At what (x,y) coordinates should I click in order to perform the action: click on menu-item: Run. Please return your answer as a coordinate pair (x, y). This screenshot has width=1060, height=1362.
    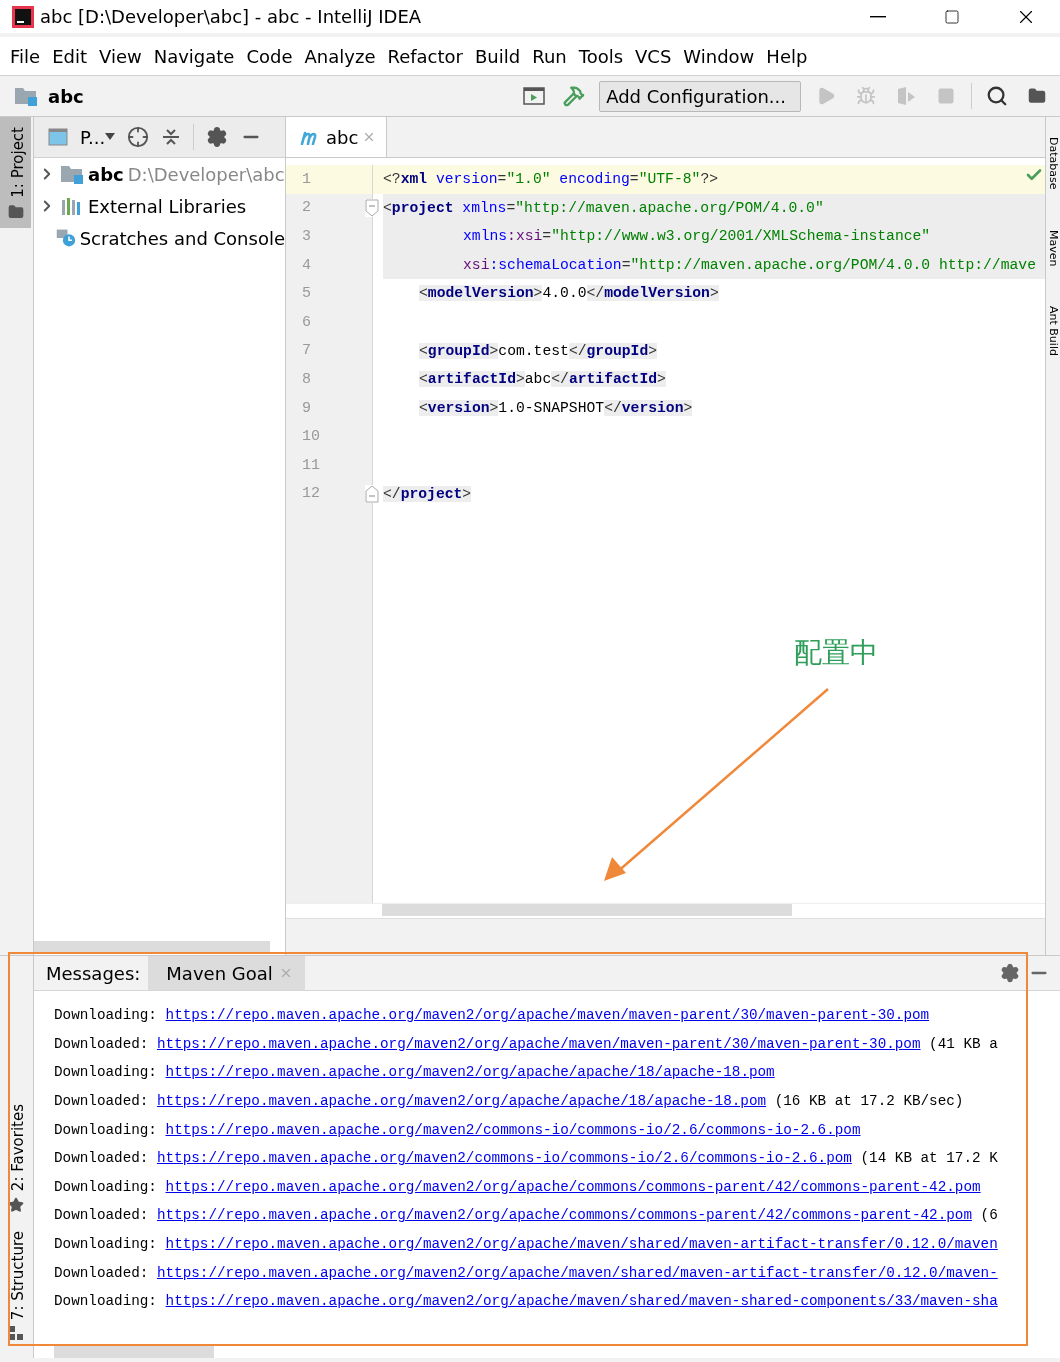
    Looking at the image, I should click on (549, 56).